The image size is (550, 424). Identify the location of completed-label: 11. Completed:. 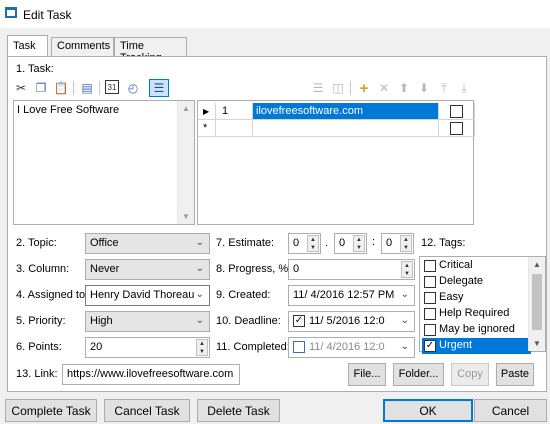
(253, 347).